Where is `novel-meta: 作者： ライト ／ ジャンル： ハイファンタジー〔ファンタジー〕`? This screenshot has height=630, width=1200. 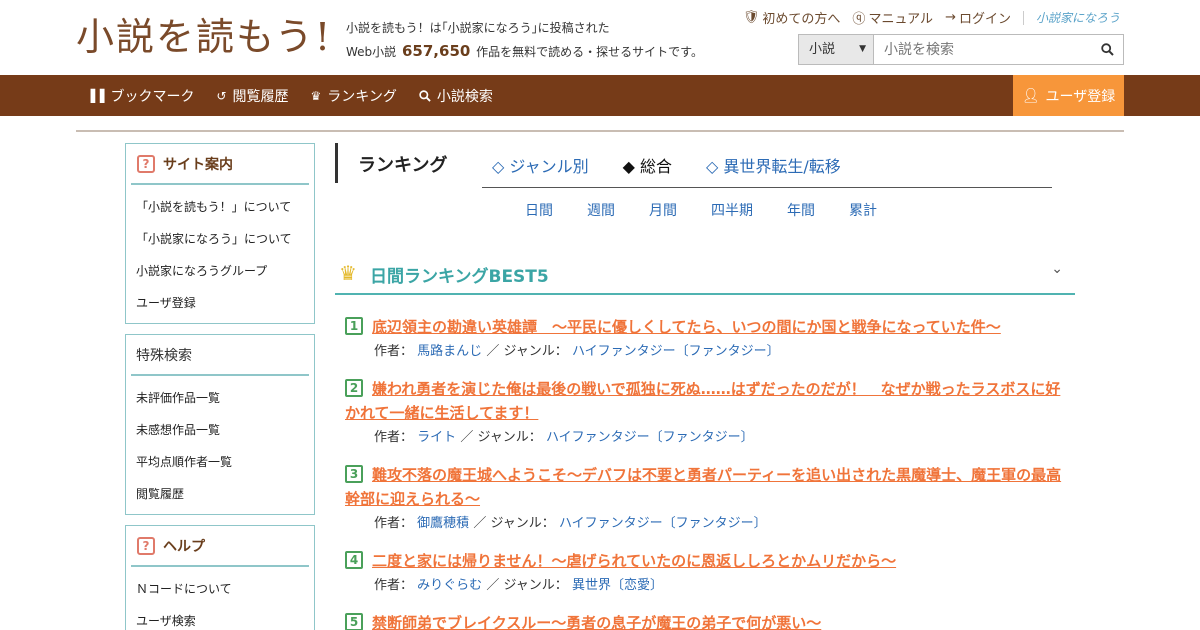
novel-meta: 作者： ライト ／ ジャンル： ハイファンタジー〔ファンタジー〕 is located at coordinates (707, 438).